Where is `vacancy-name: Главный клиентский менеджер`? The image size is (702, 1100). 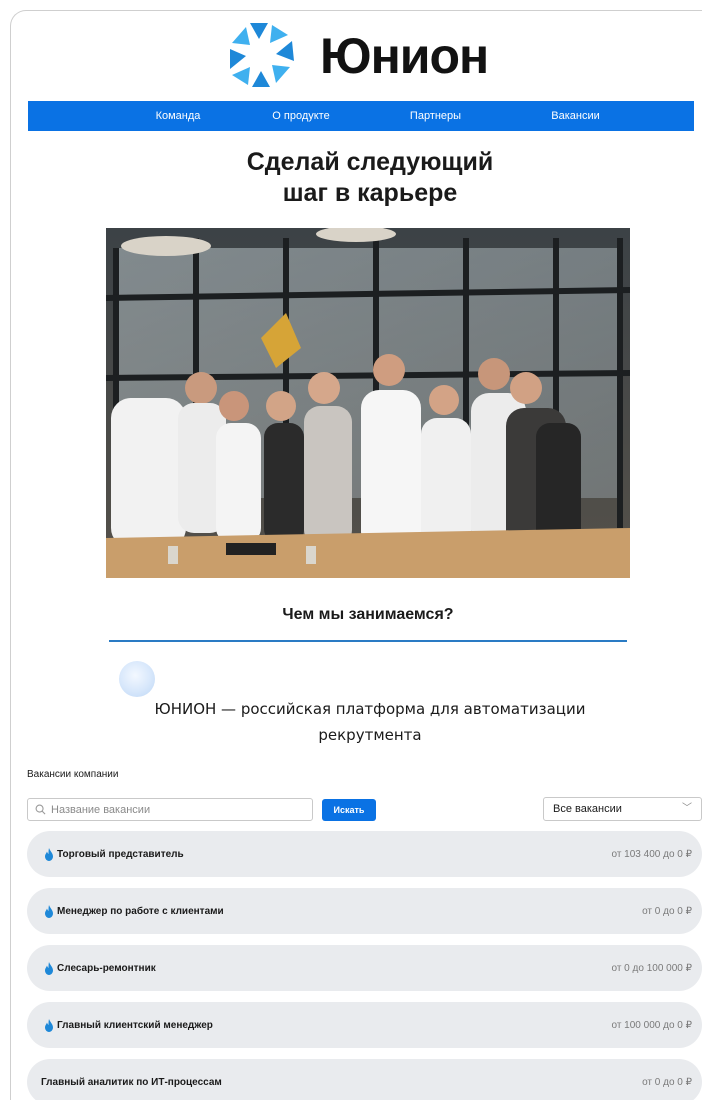
vacancy-name: Главный клиентский менеджер is located at coordinates (135, 1025).